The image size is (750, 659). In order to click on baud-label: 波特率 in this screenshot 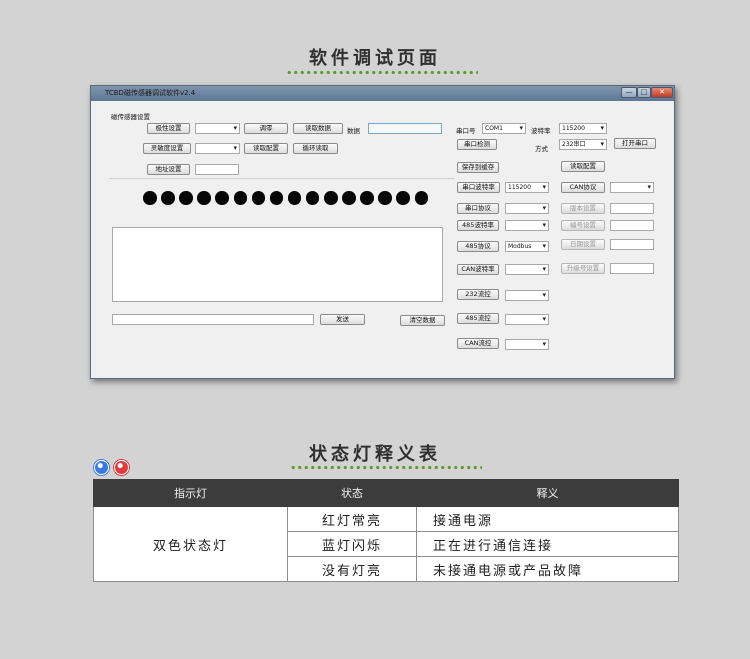, I will do `click(541, 131)`.